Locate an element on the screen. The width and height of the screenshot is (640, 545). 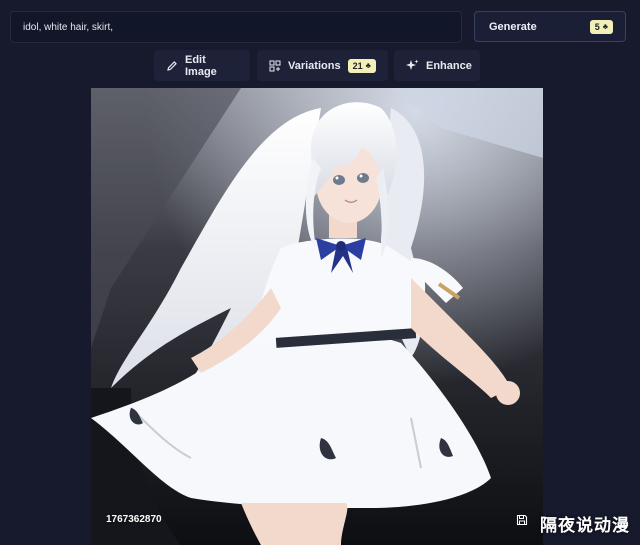
prompt-input is located at coordinates (242, 27).